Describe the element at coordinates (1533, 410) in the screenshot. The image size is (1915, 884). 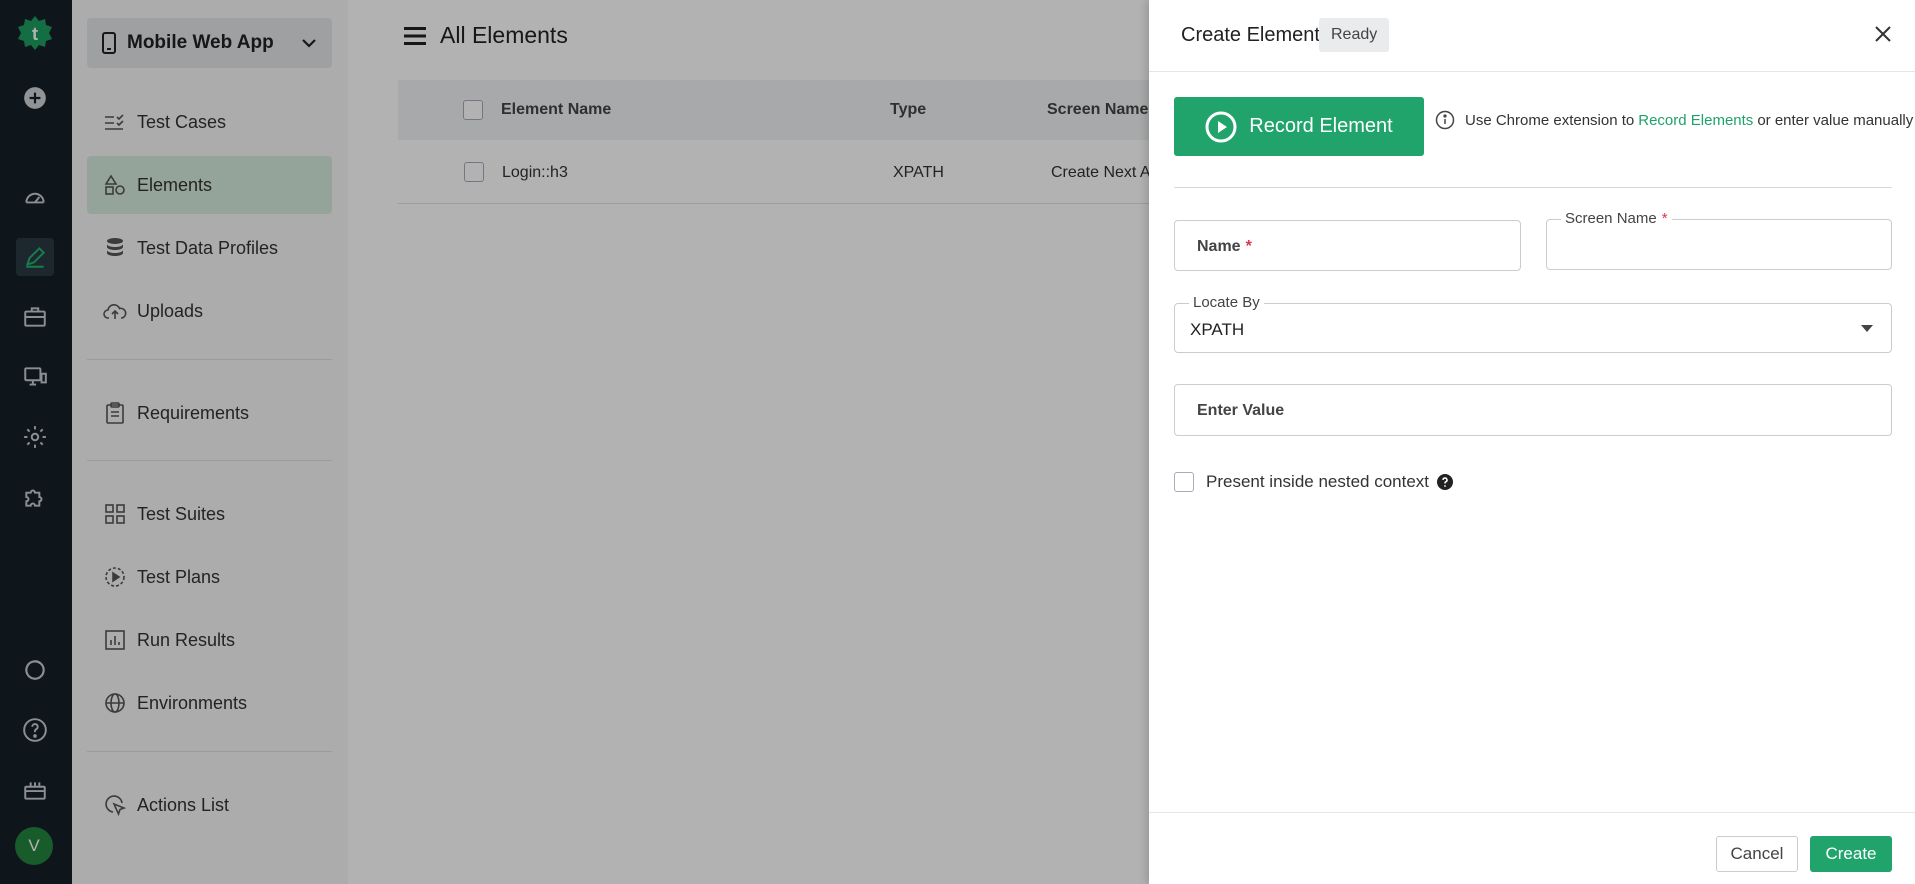
I see `value-input: Enter Value` at that location.